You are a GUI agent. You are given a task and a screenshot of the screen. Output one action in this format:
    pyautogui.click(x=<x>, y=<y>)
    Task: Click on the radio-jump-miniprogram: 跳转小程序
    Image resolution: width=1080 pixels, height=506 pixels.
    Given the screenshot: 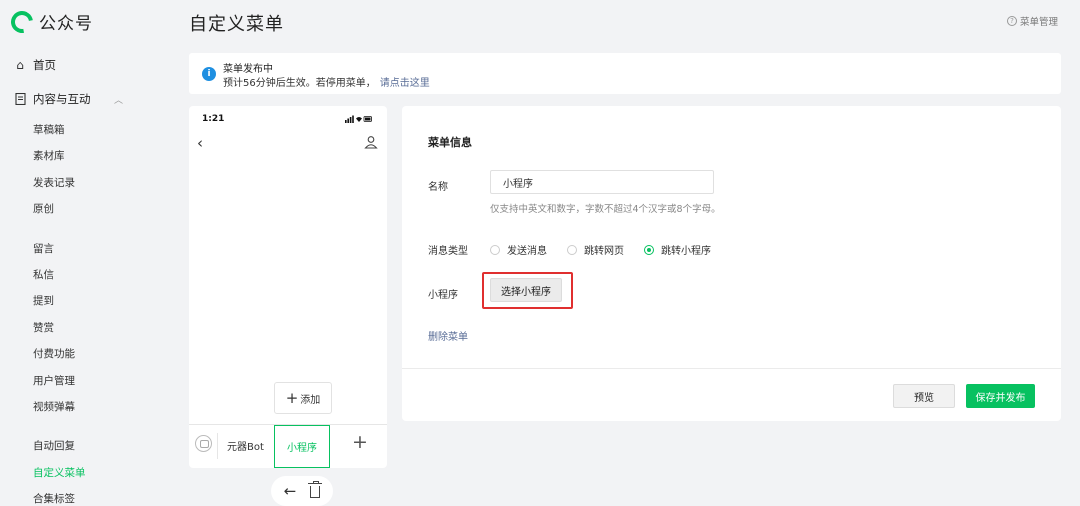 What is the action you would take?
    pyautogui.click(x=677, y=249)
    